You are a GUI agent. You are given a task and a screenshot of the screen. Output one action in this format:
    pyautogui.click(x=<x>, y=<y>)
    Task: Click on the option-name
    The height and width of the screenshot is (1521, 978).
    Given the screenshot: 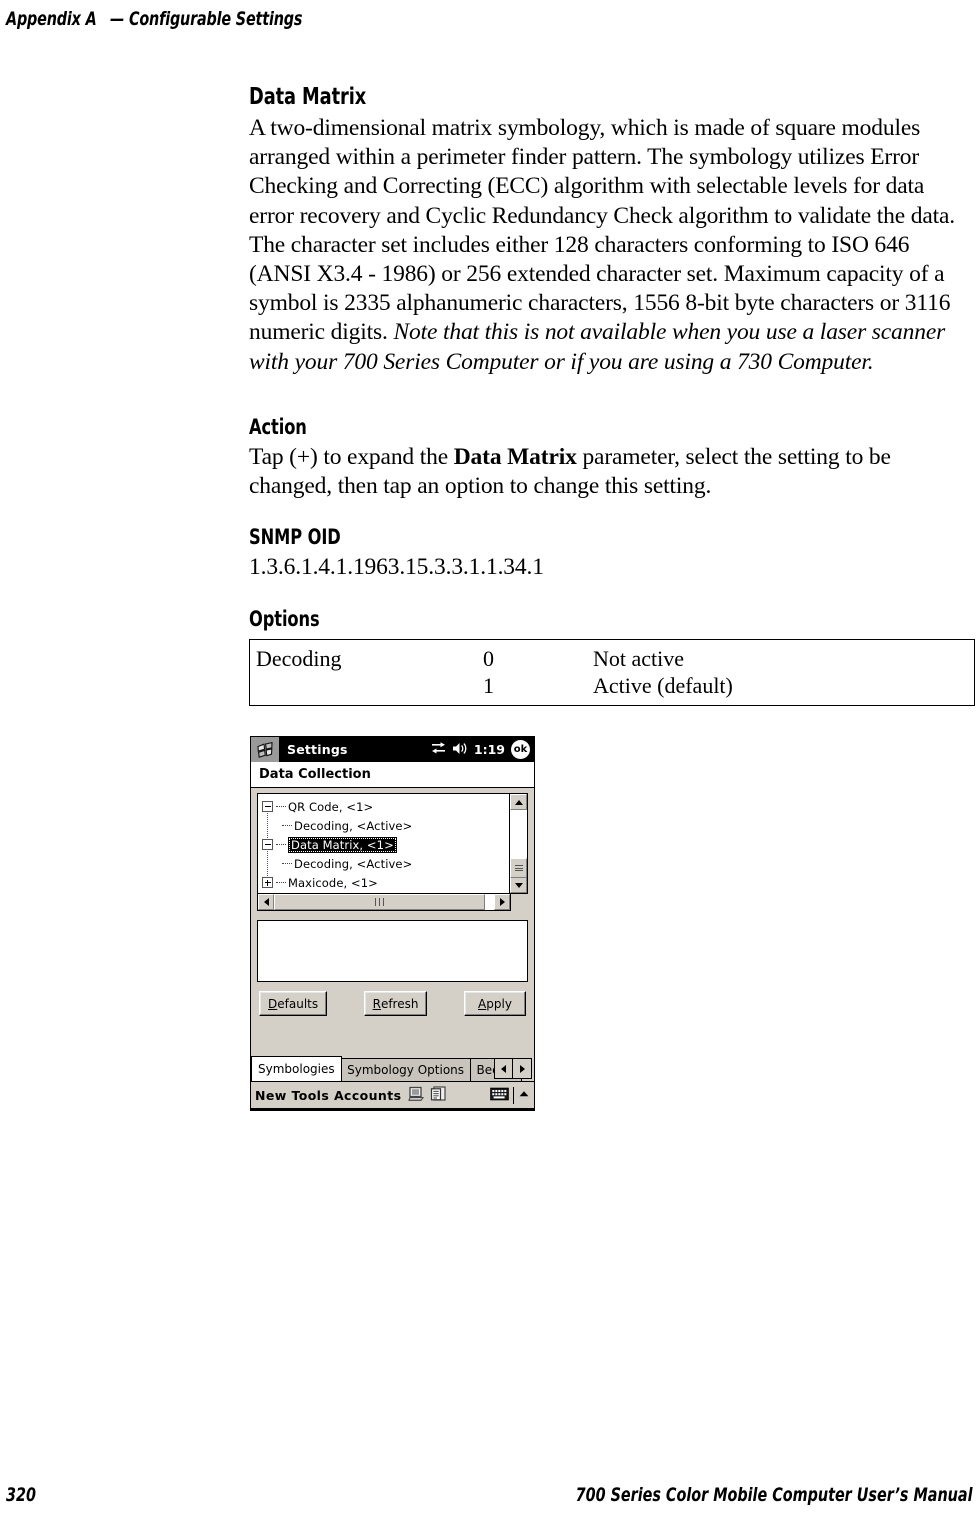 What is the action you would take?
    pyautogui.click(x=367, y=689)
    